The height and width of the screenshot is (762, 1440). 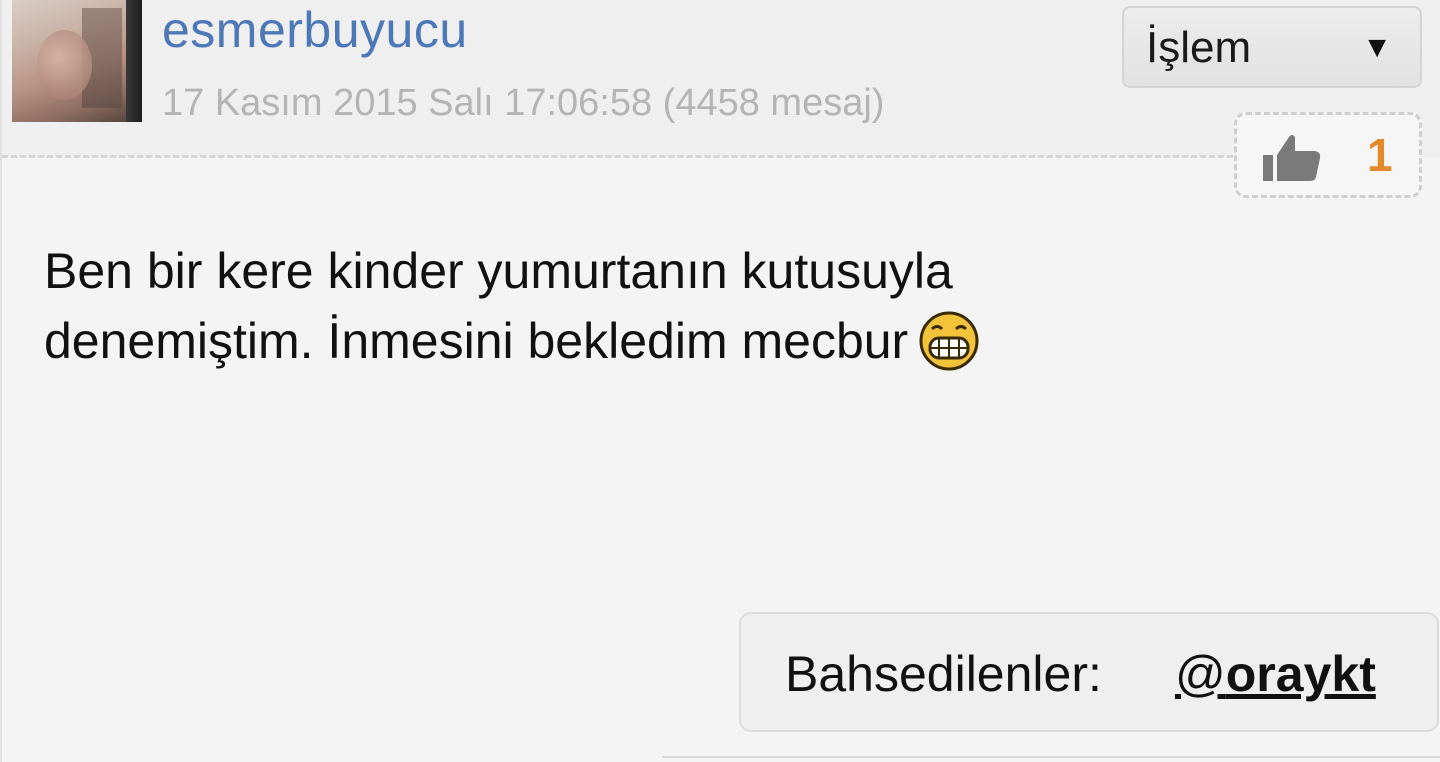 I want to click on post-body-line: denemiştim. İnmesini bekledim mecbur, so click(x=644, y=341).